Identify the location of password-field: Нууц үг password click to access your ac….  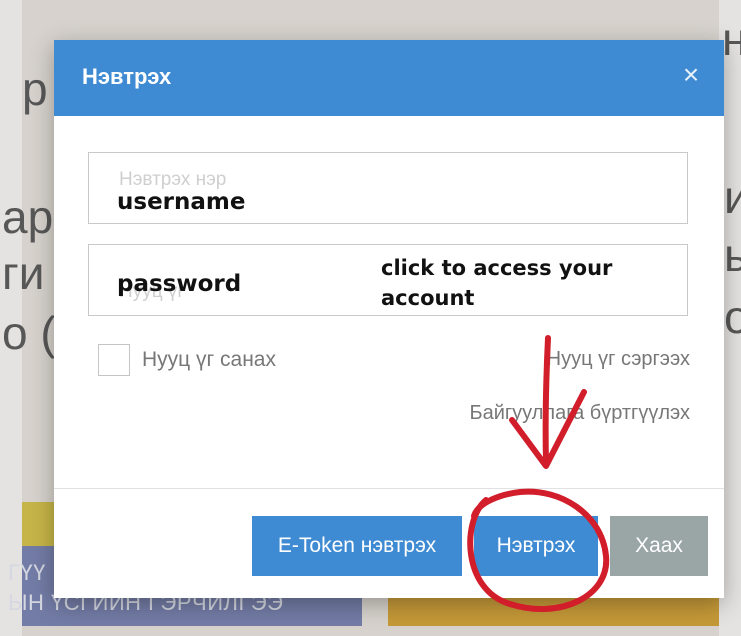
(388, 280).